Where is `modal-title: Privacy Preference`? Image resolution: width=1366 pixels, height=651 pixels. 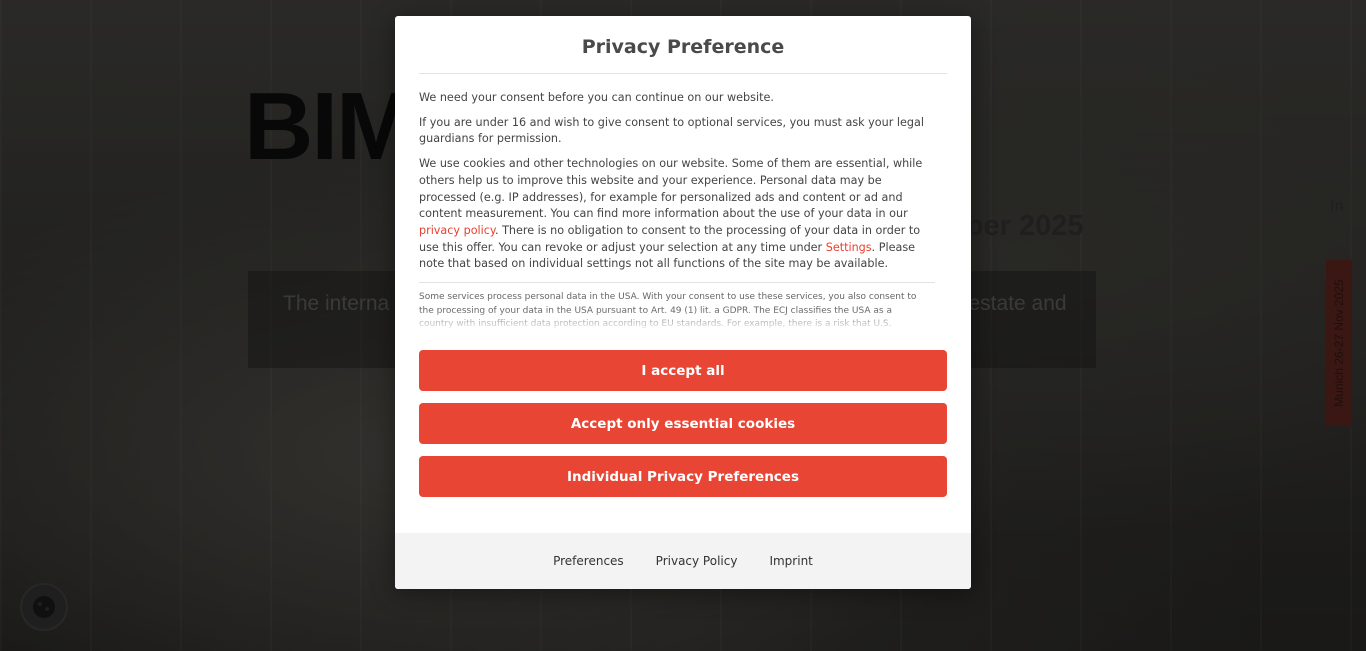 modal-title: Privacy Preference is located at coordinates (683, 47).